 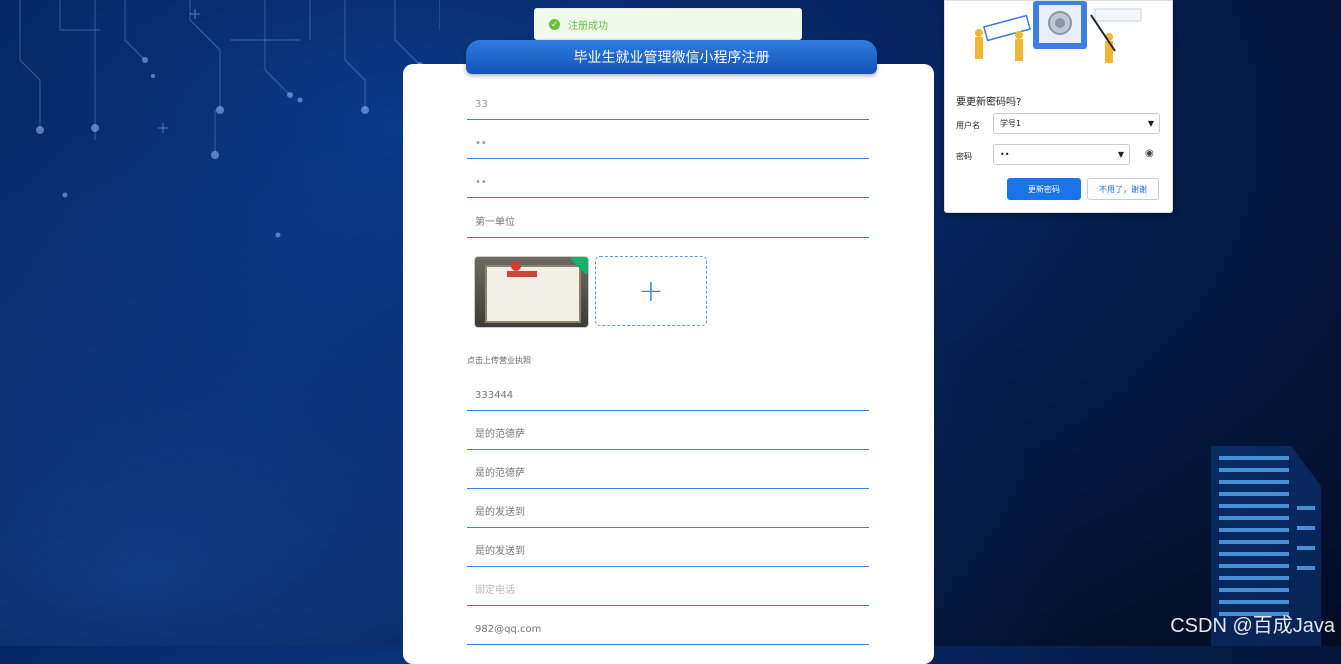 I want to click on field-password: ••, so click(x=668, y=146).